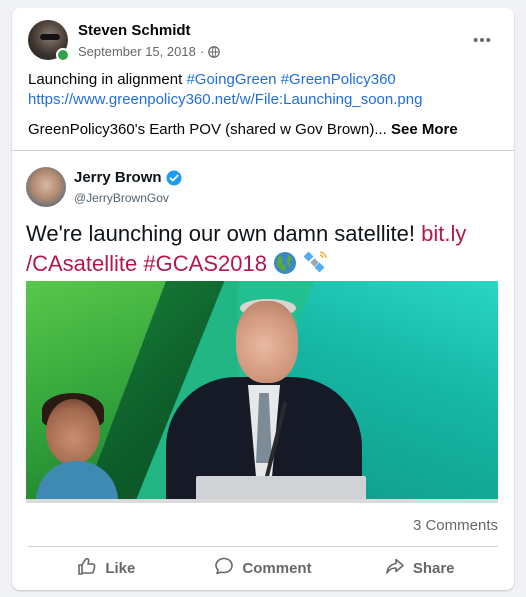 The image size is (526, 597). What do you see at coordinates (433, 568) in the screenshot?
I see `share-label: Share` at bounding box center [433, 568].